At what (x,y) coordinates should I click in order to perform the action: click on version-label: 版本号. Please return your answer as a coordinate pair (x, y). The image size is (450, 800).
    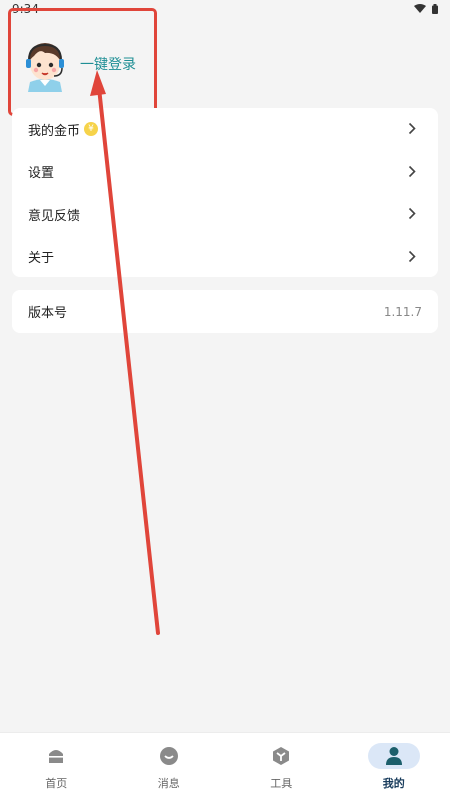
    Looking at the image, I should click on (48, 313).